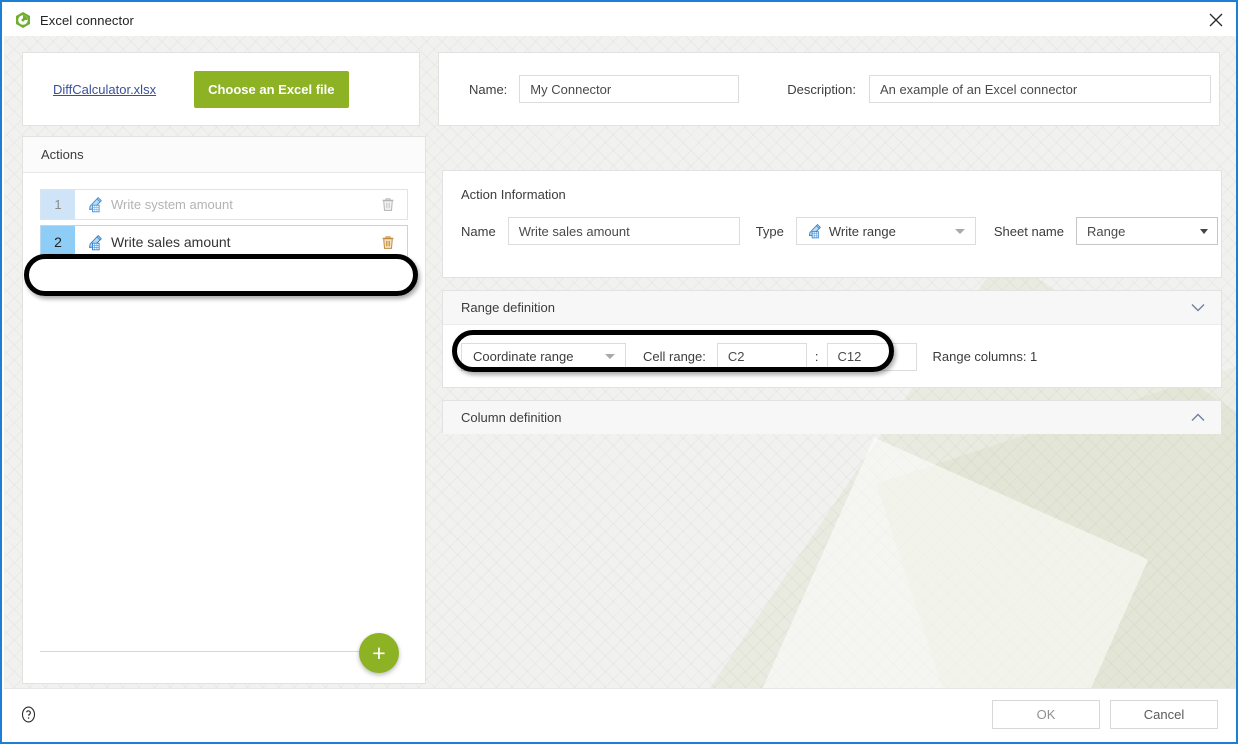 The height and width of the screenshot is (744, 1238). I want to click on window-title: Excel connector, so click(87, 20).